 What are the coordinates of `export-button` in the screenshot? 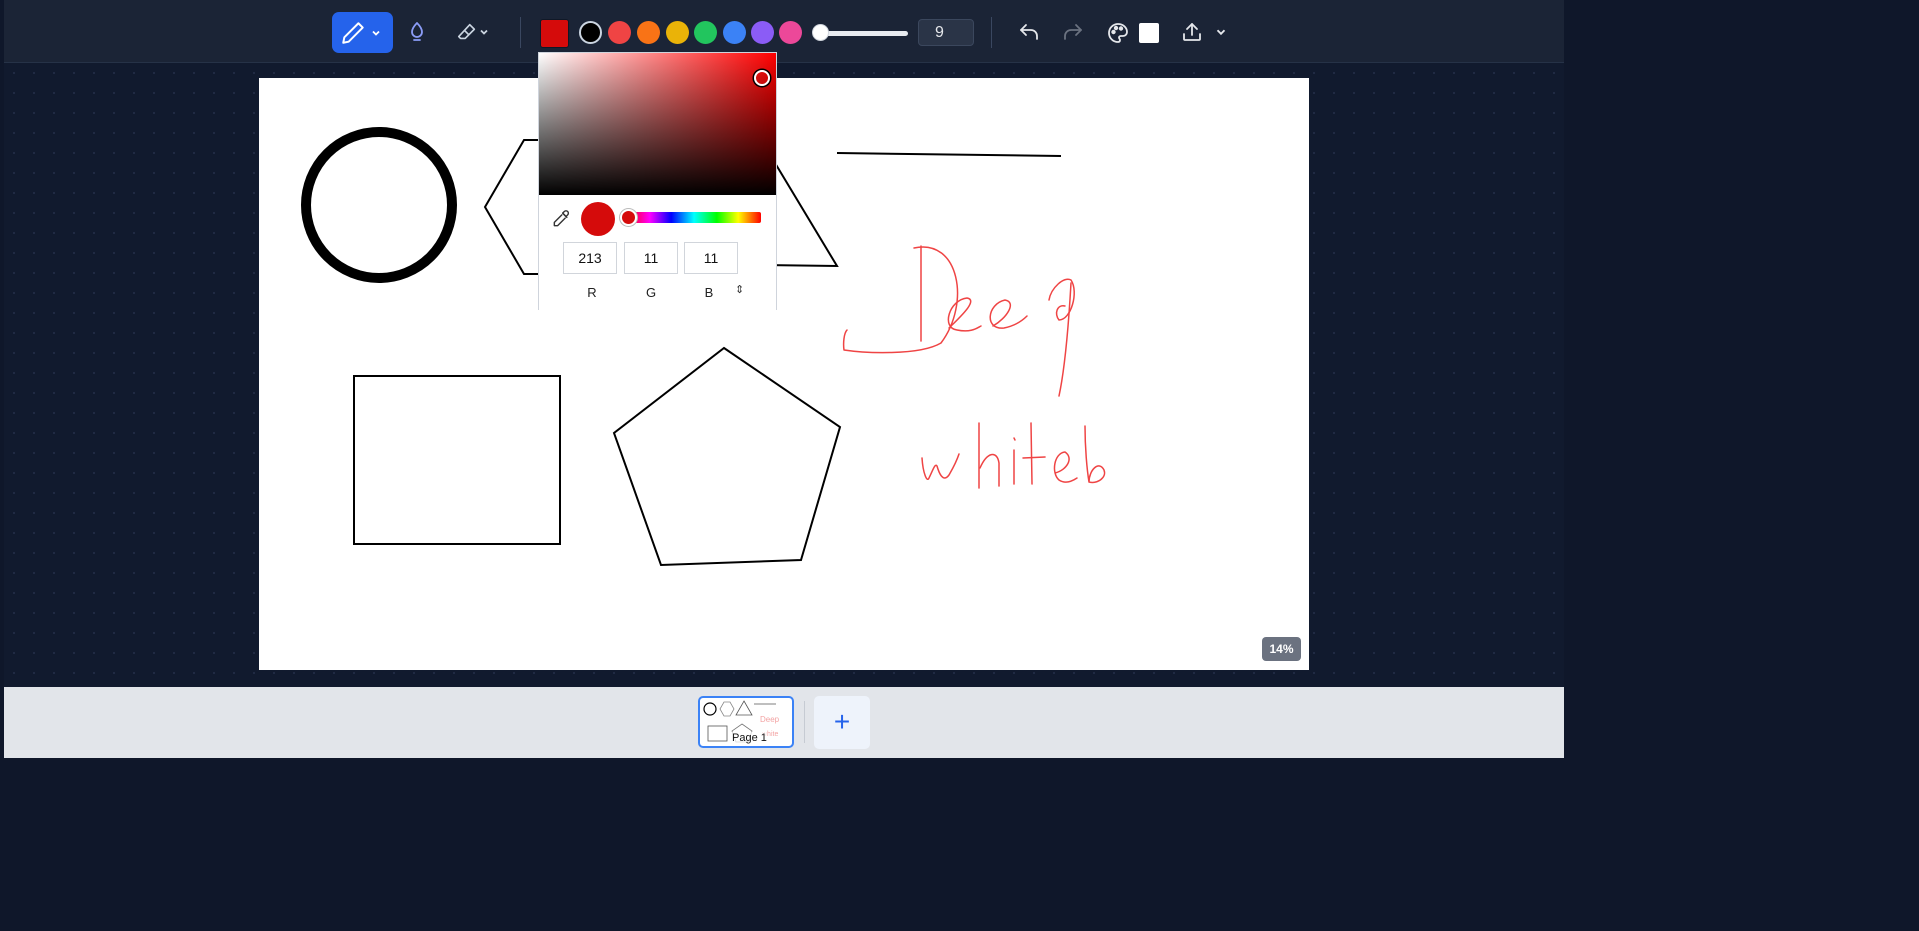 It's located at (1204, 32).